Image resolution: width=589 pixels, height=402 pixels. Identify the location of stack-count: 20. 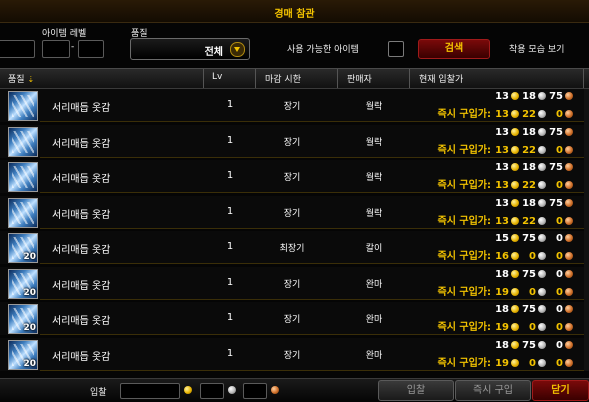
(29, 364).